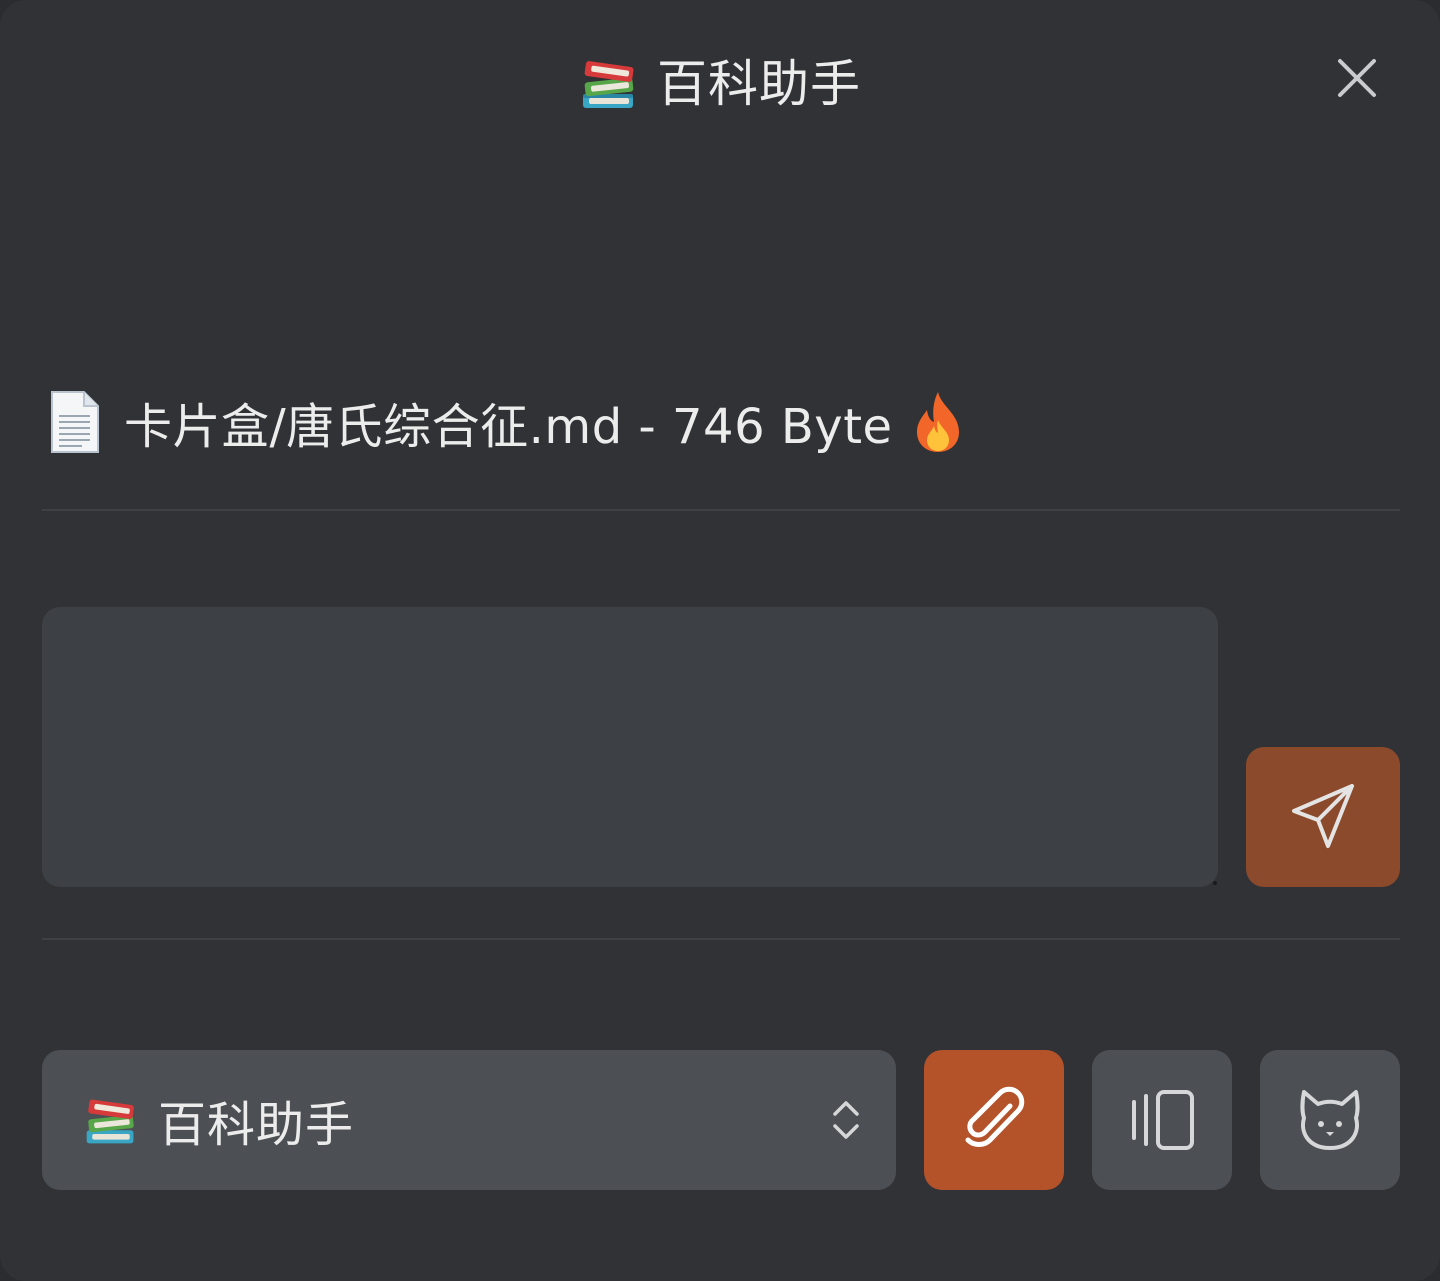  I want to click on fire-icon, so click(937, 422).